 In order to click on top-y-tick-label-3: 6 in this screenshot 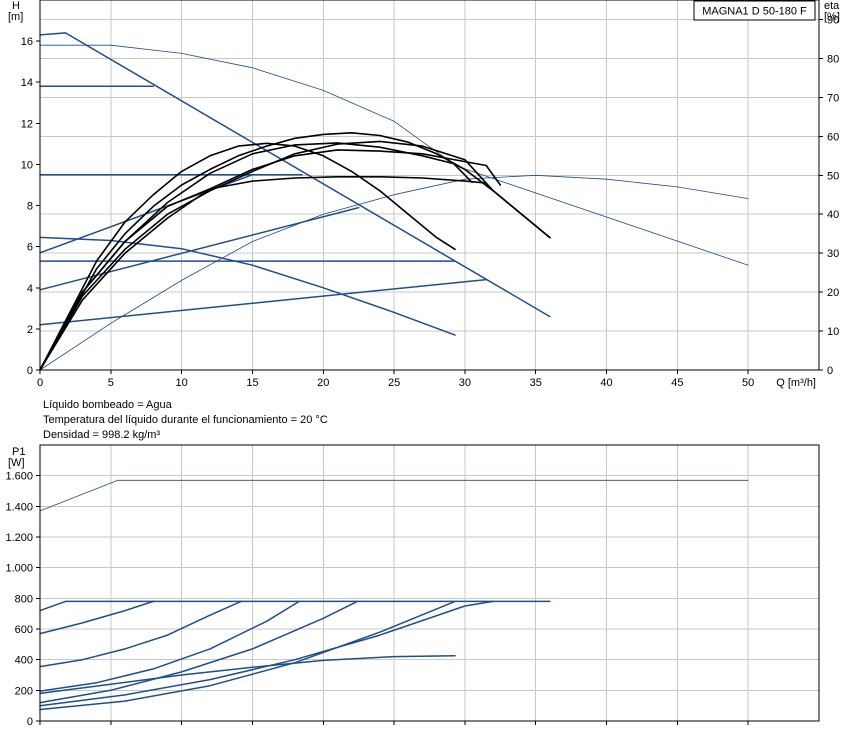, I will do `click(30, 248)`.